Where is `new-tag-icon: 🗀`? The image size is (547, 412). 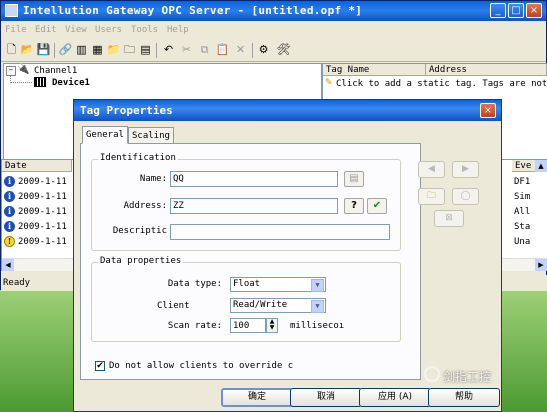
new-tag-icon: 🗀 is located at coordinates (129, 50).